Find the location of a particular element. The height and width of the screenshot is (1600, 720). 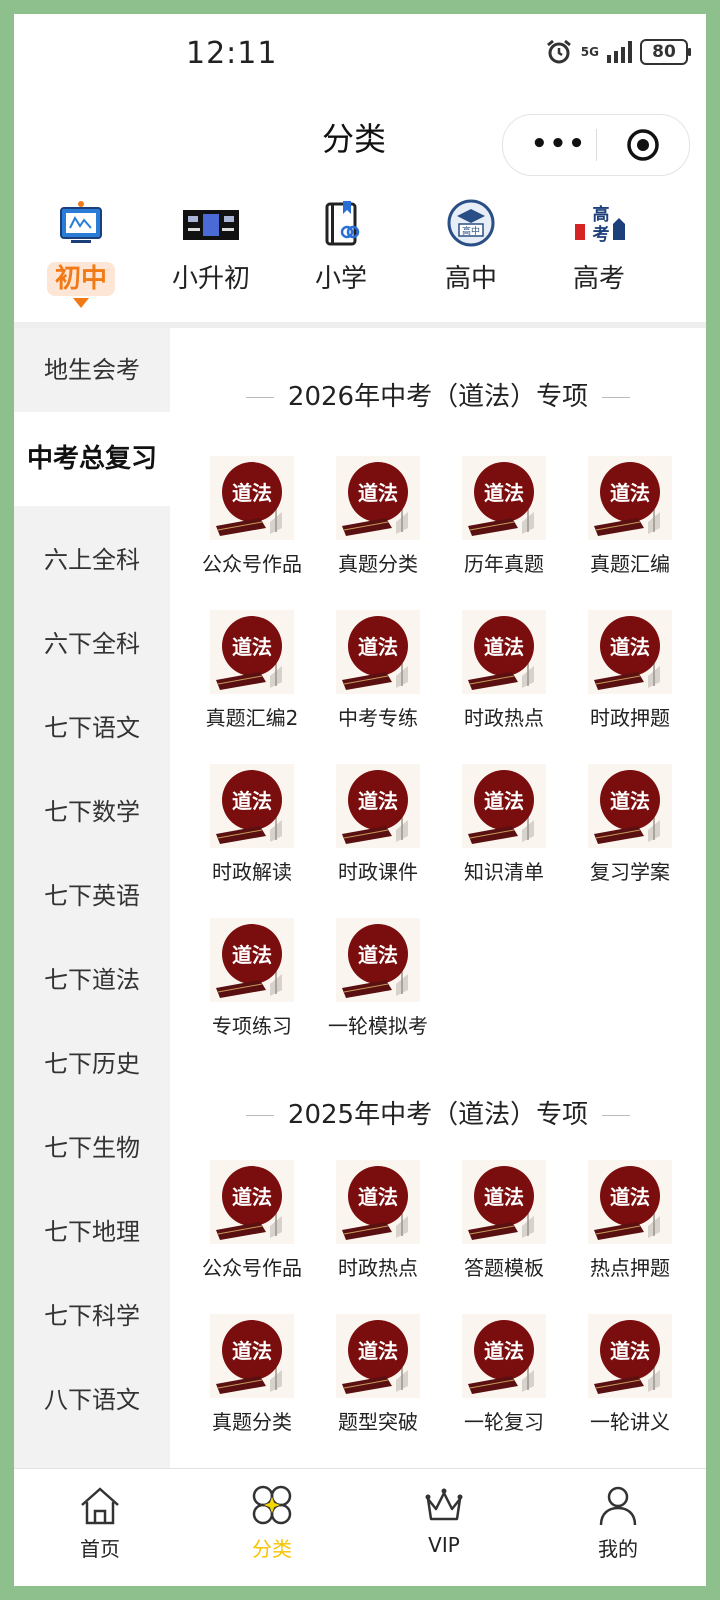

resource-item: 道法 真题汇编2 is located at coordinates (252, 680).